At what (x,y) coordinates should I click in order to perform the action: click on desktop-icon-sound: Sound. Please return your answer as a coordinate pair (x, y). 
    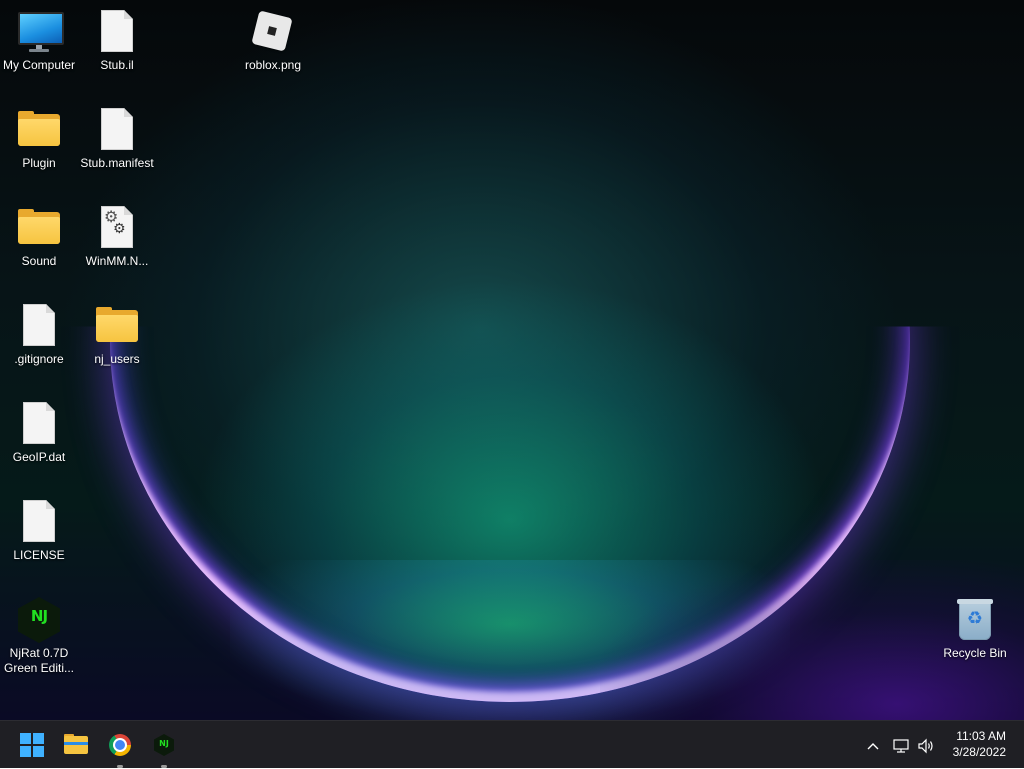
    Looking at the image, I should click on (39, 236).